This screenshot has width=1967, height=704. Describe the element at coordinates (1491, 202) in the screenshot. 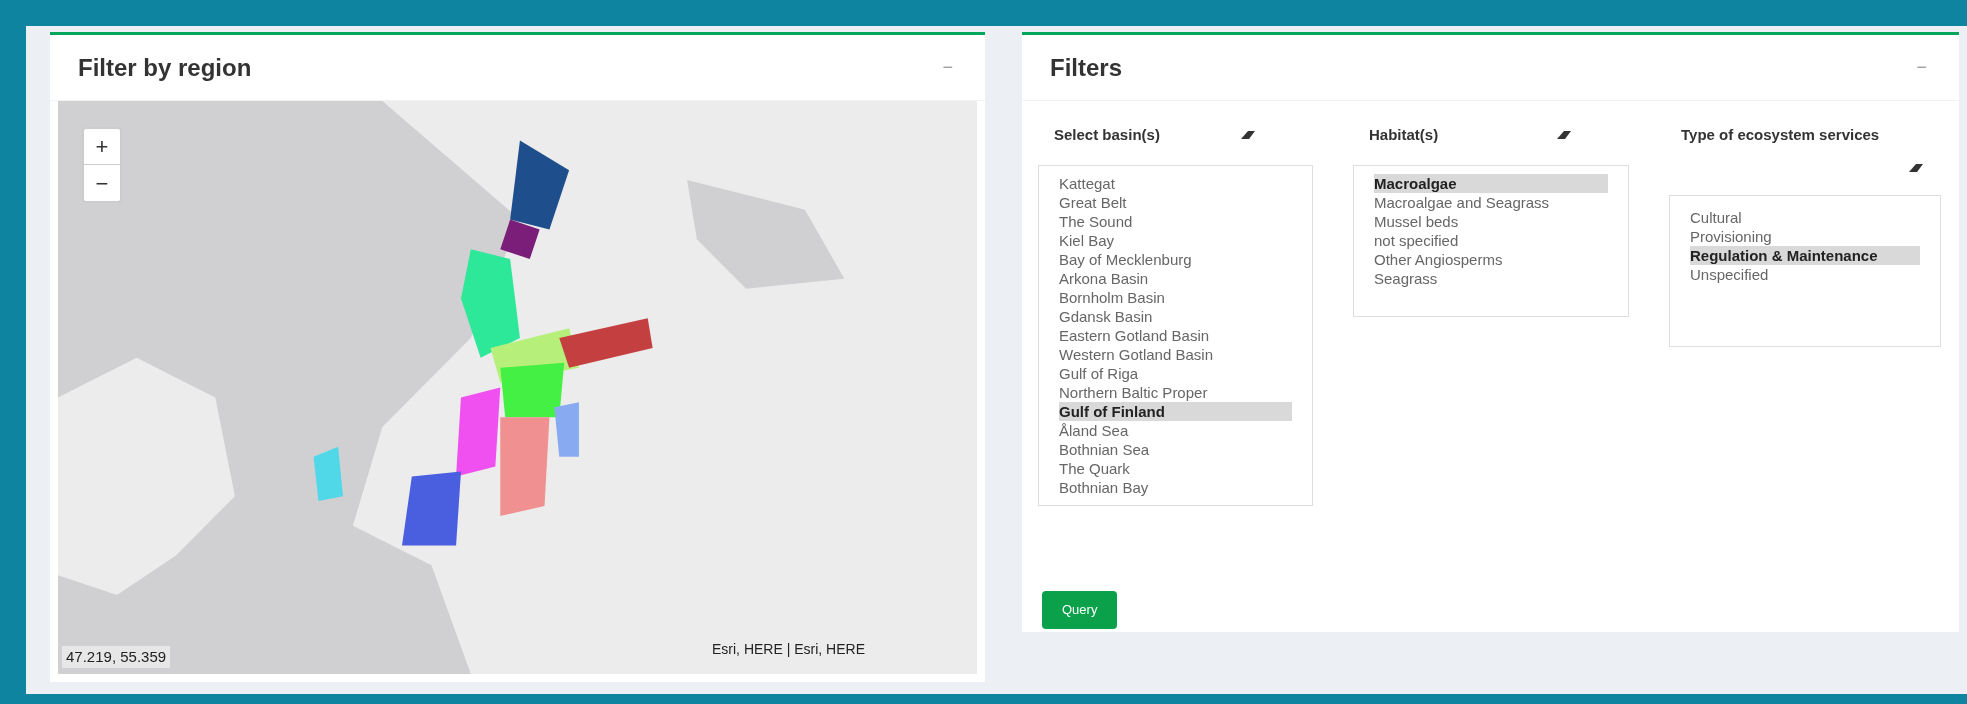

I see `list-option: Macroalgae and Seagrass` at that location.